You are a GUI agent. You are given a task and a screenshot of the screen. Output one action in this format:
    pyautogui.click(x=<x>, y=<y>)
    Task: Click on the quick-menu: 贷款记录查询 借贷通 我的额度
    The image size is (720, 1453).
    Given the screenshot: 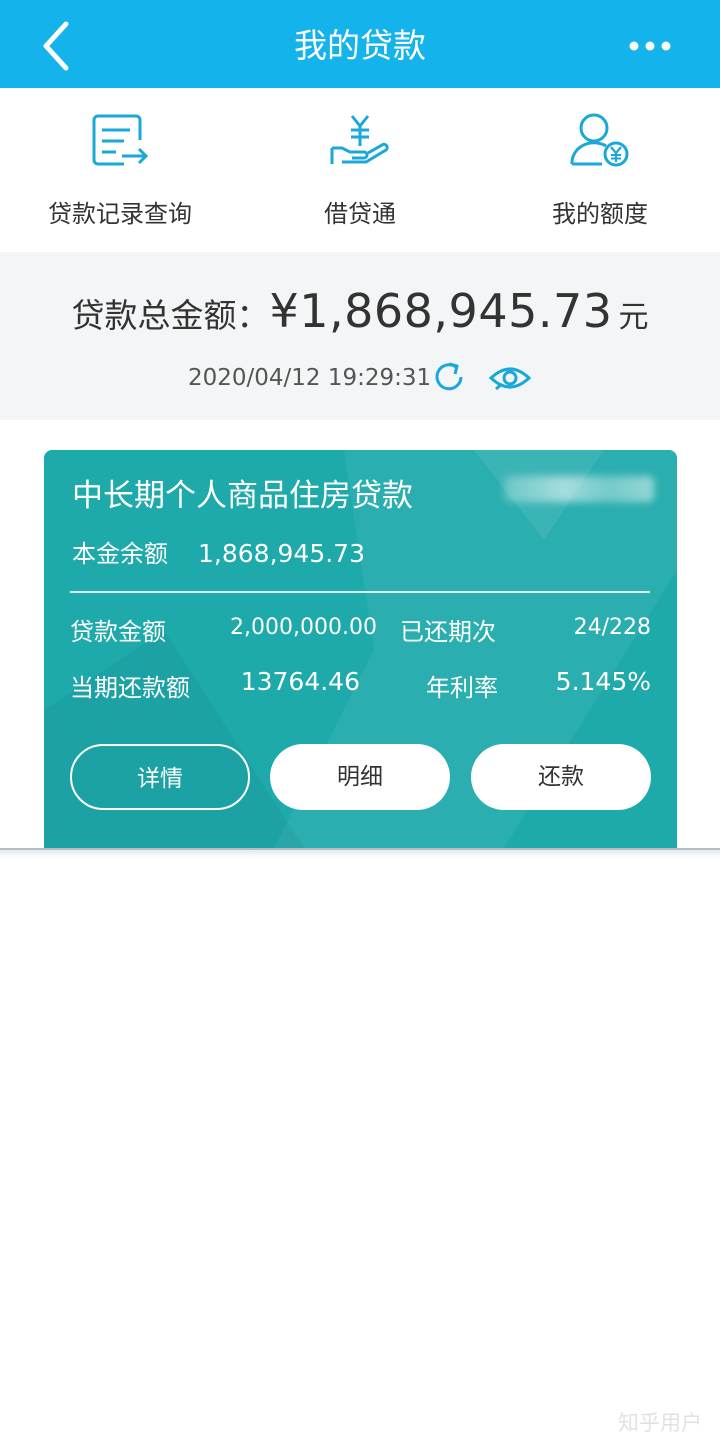 What is the action you would take?
    pyautogui.click(x=360, y=170)
    